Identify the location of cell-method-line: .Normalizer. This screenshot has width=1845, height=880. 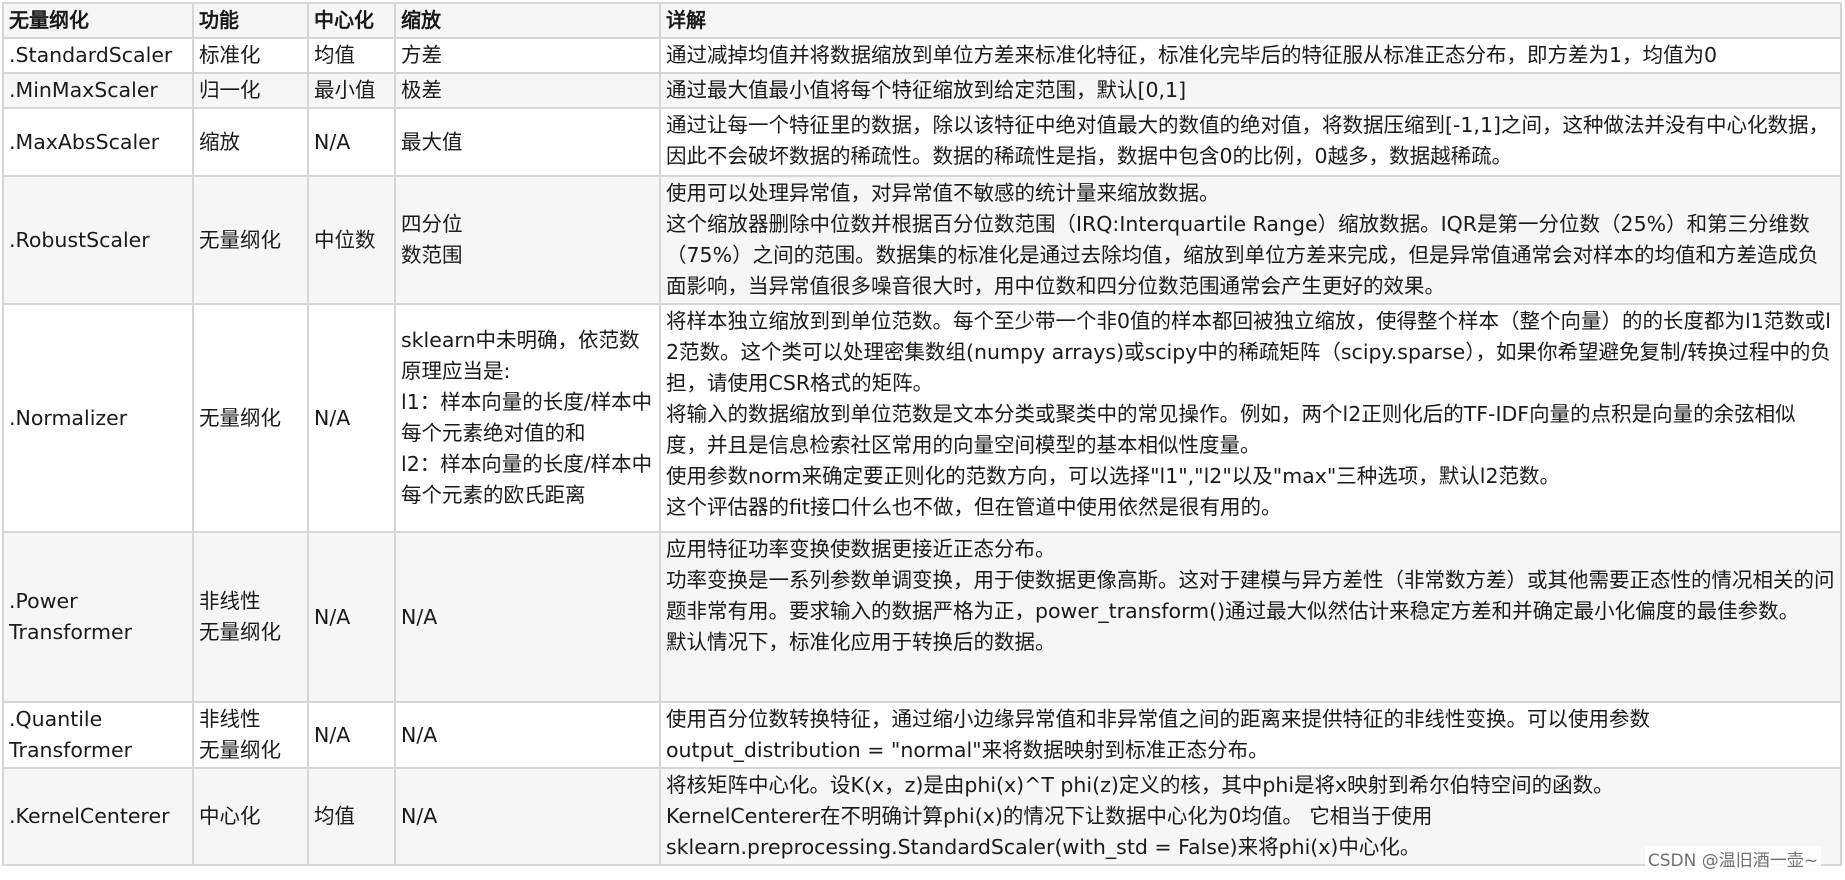
(68, 417).